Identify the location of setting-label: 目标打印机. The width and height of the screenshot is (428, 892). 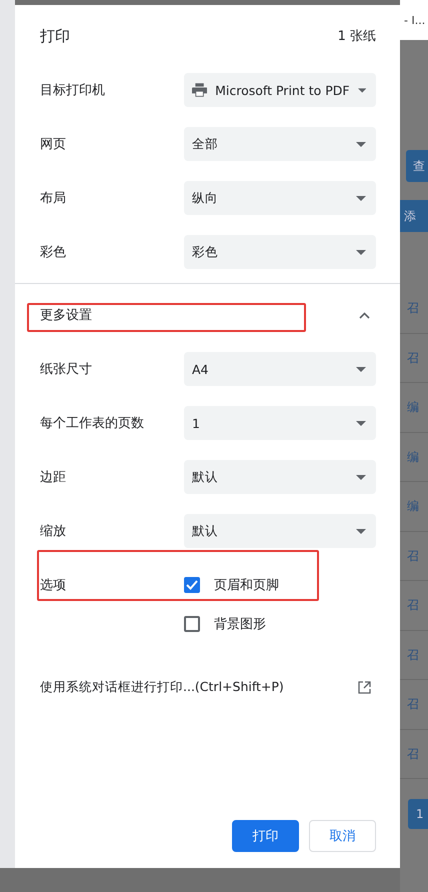
(73, 90).